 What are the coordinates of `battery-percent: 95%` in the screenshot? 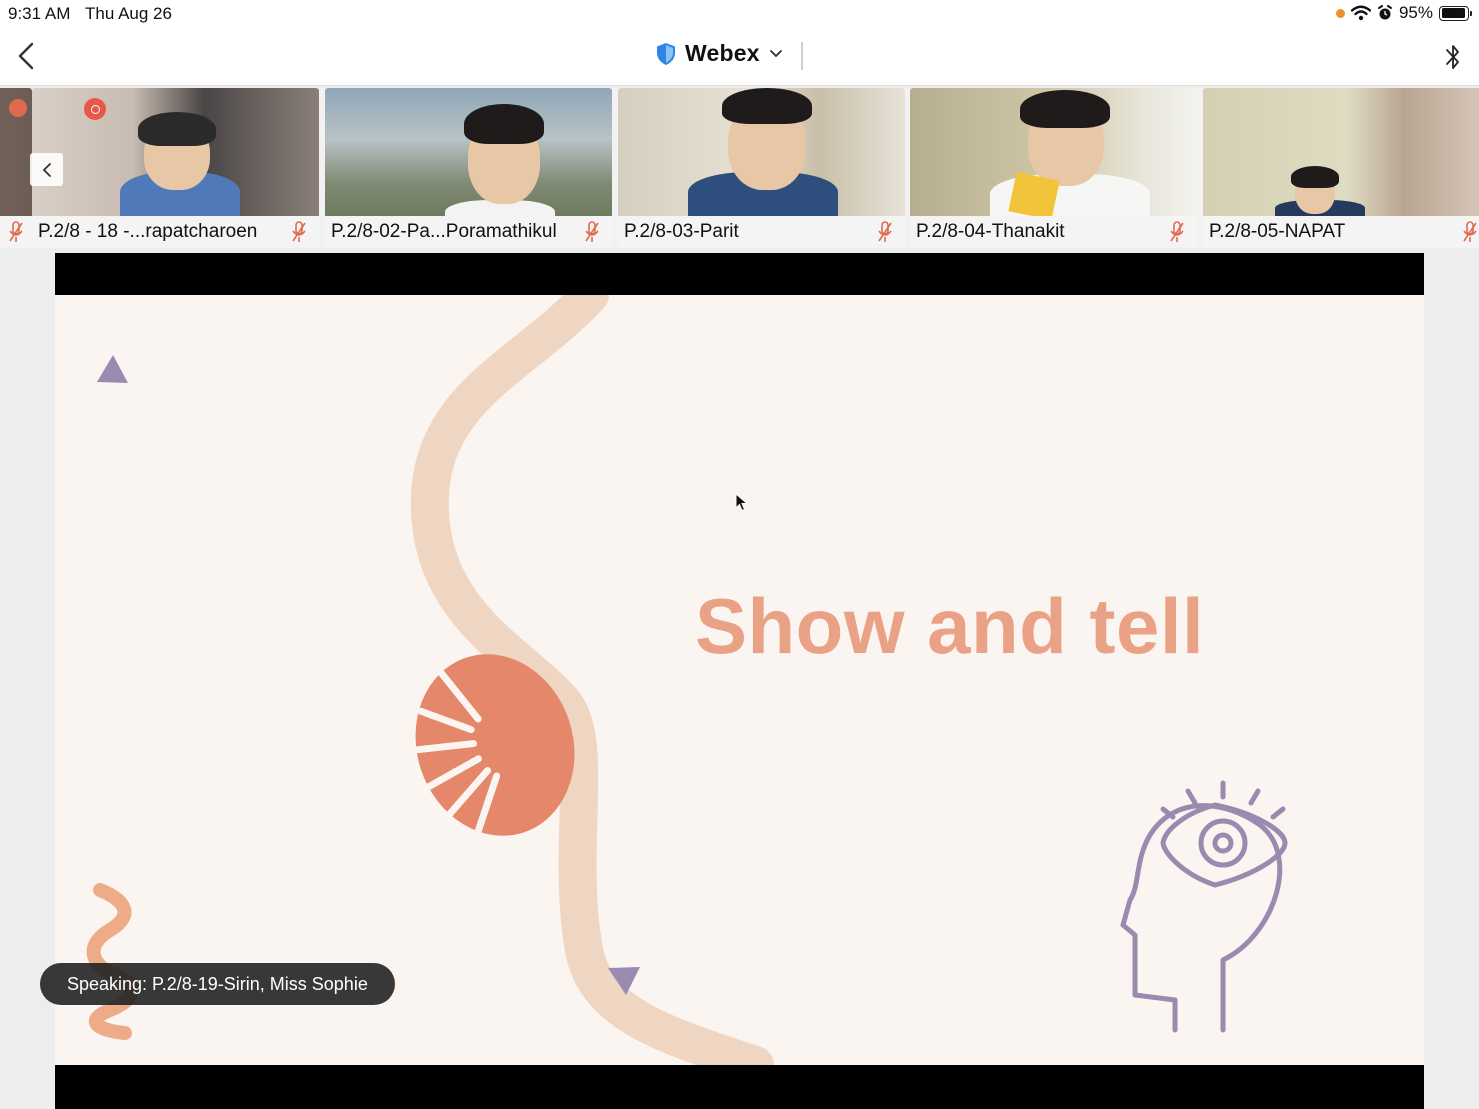 It's located at (1415, 12).